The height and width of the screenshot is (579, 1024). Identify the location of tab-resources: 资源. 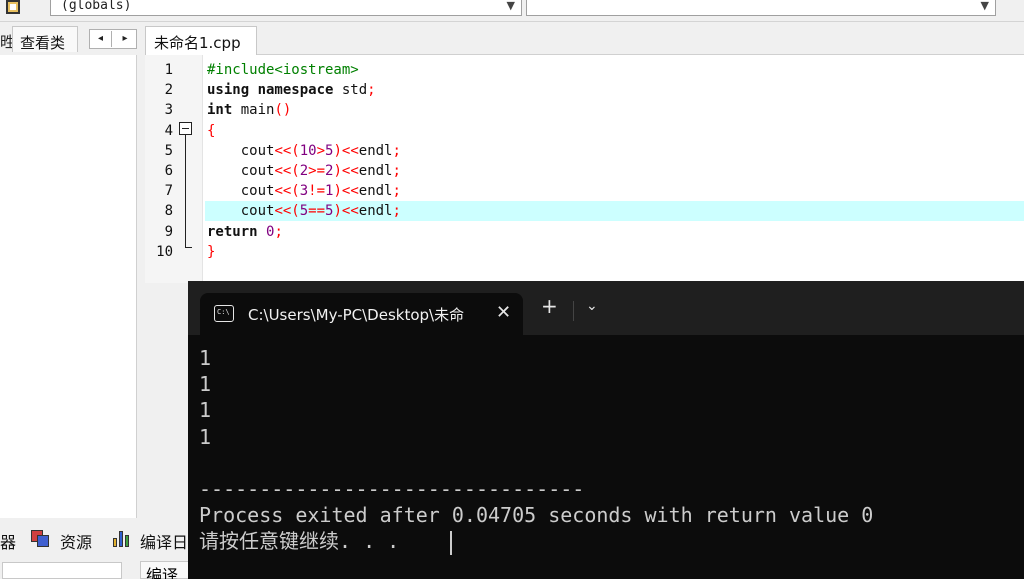
(76, 541).